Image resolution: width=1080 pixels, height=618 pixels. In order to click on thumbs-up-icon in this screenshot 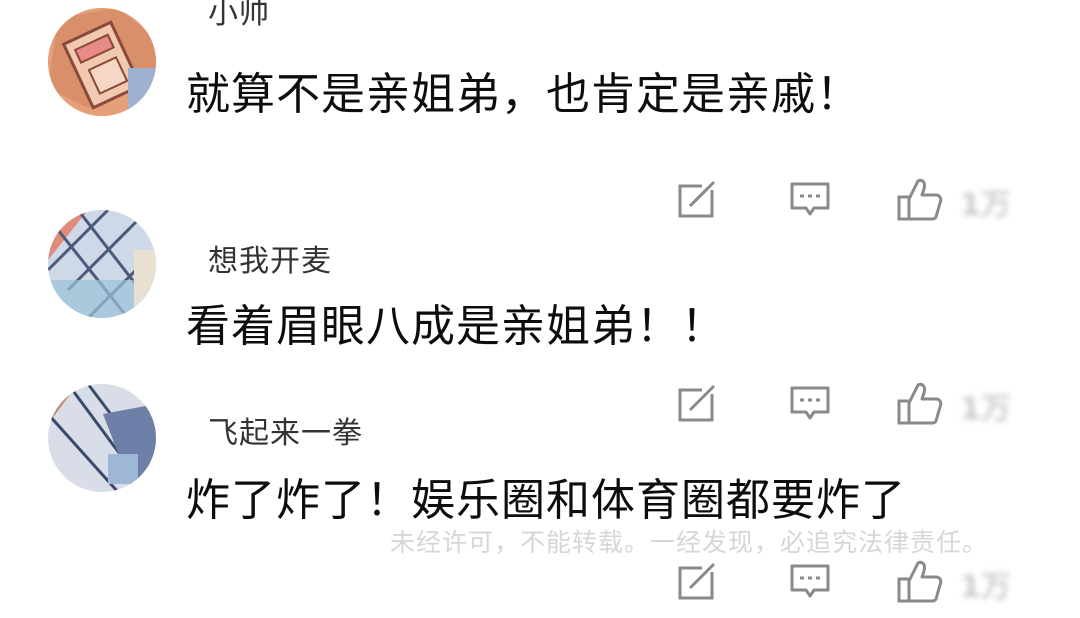, I will do `click(920, 581)`.